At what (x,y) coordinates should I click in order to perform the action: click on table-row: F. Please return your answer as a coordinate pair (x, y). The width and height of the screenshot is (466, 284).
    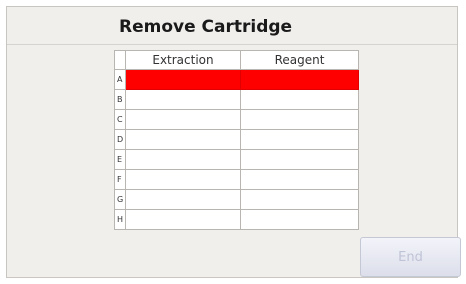
    Looking at the image, I should click on (236, 179).